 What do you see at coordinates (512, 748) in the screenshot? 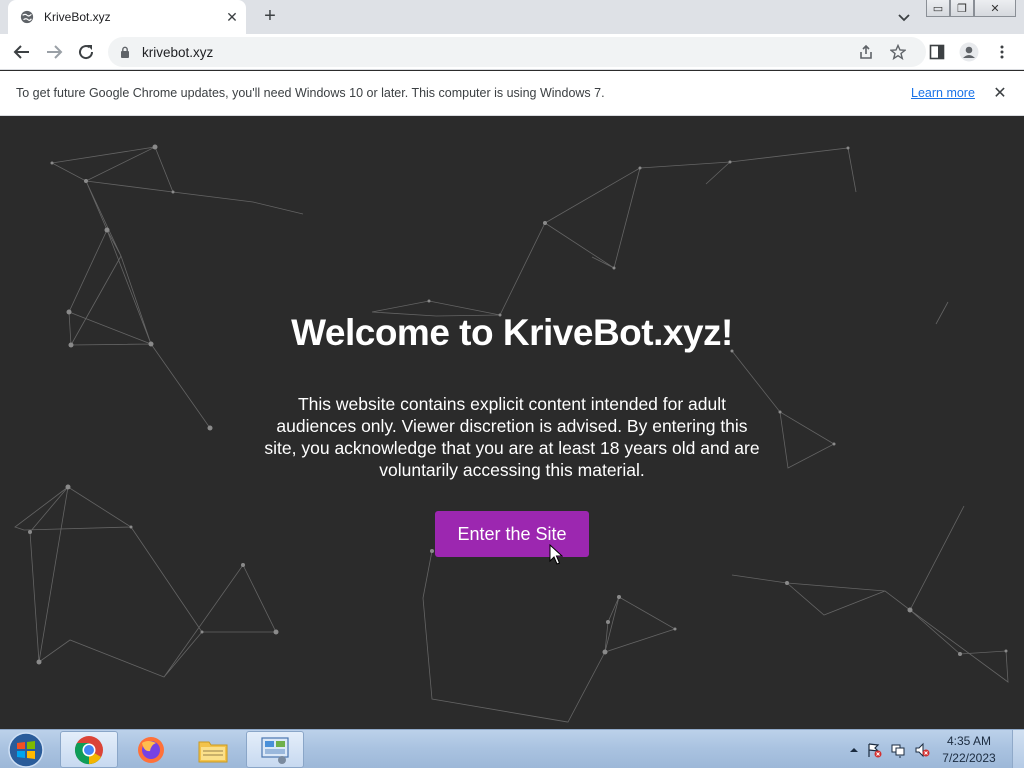
I see `taskbar: 4:35 AM 7/22/2023` at bounding box center [512, 748].